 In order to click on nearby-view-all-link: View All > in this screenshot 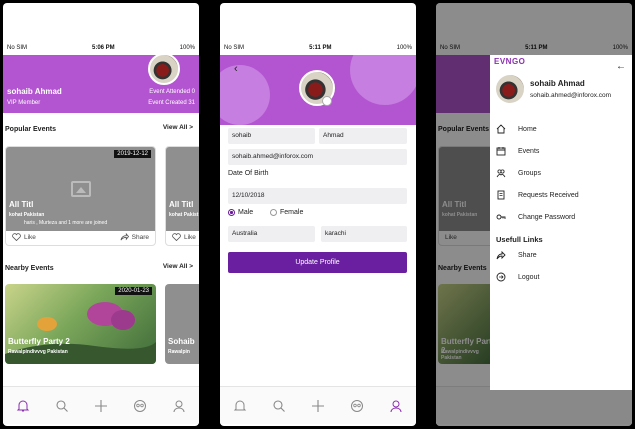, I will do `click(178, 266)`.